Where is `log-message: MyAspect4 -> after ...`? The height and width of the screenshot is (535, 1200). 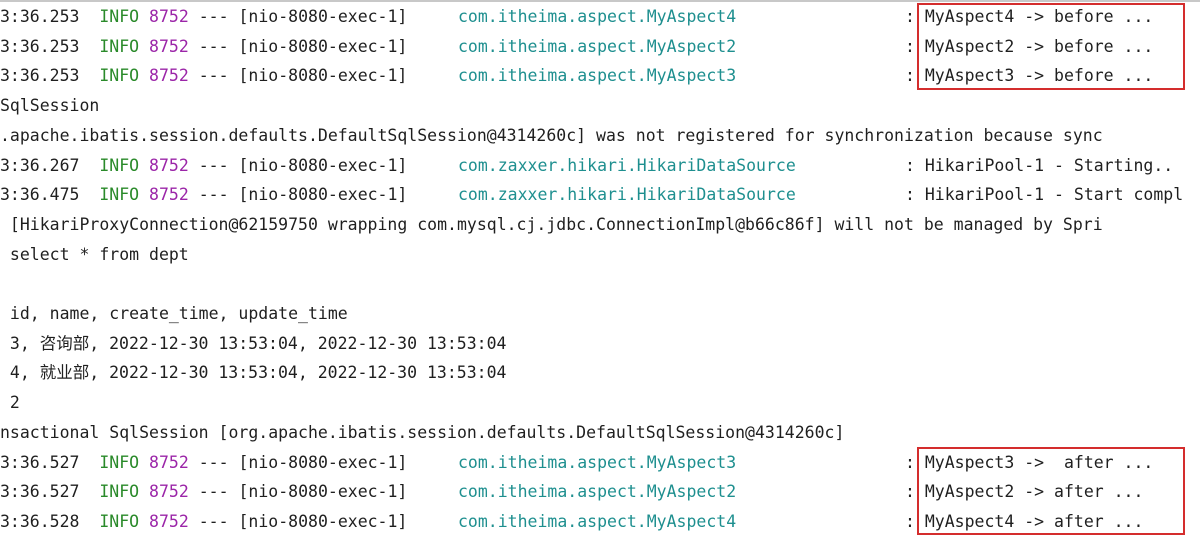
log-message: MyAspect4 -> after ... is located at coordinates (1034, 521).